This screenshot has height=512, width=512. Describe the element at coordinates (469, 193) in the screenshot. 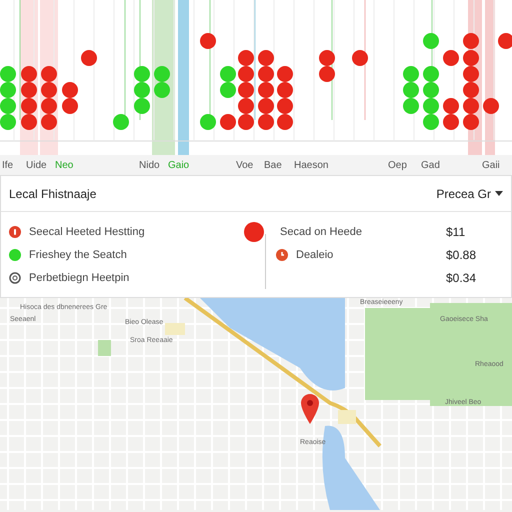

I see `sort-dropdown: Precea Gr` at that location.